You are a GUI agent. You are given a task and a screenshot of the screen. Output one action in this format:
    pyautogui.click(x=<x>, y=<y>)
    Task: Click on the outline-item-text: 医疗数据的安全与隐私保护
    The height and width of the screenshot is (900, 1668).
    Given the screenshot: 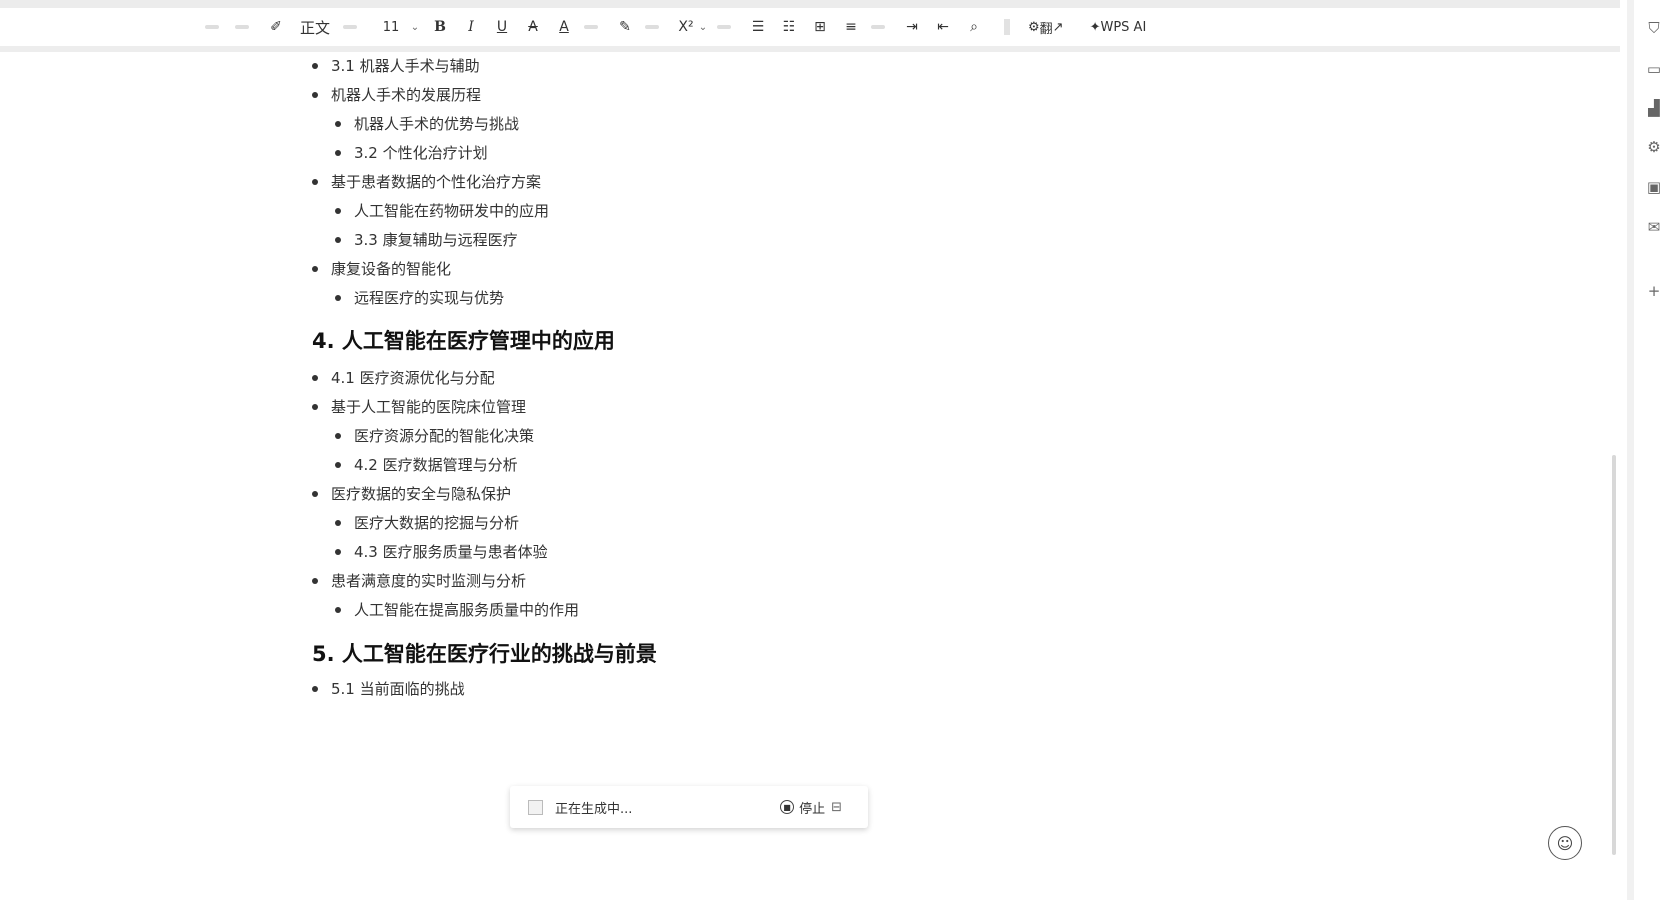 What is the action you would take?
    pyautogui.click(x=421, y=494)
    